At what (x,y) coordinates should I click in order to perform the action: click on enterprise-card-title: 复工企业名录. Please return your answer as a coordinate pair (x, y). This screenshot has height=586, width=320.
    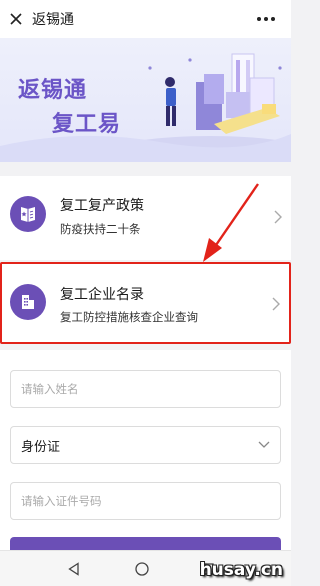
    Looking at the image, I should click on (102, 295).